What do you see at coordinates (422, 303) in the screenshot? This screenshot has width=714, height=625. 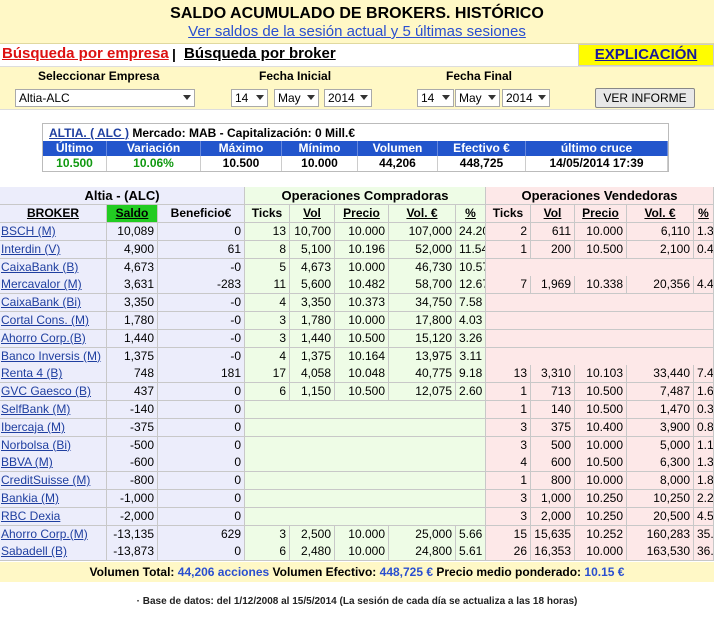 I see `buy-cell: 34,750` at bounding box center [422, 303].